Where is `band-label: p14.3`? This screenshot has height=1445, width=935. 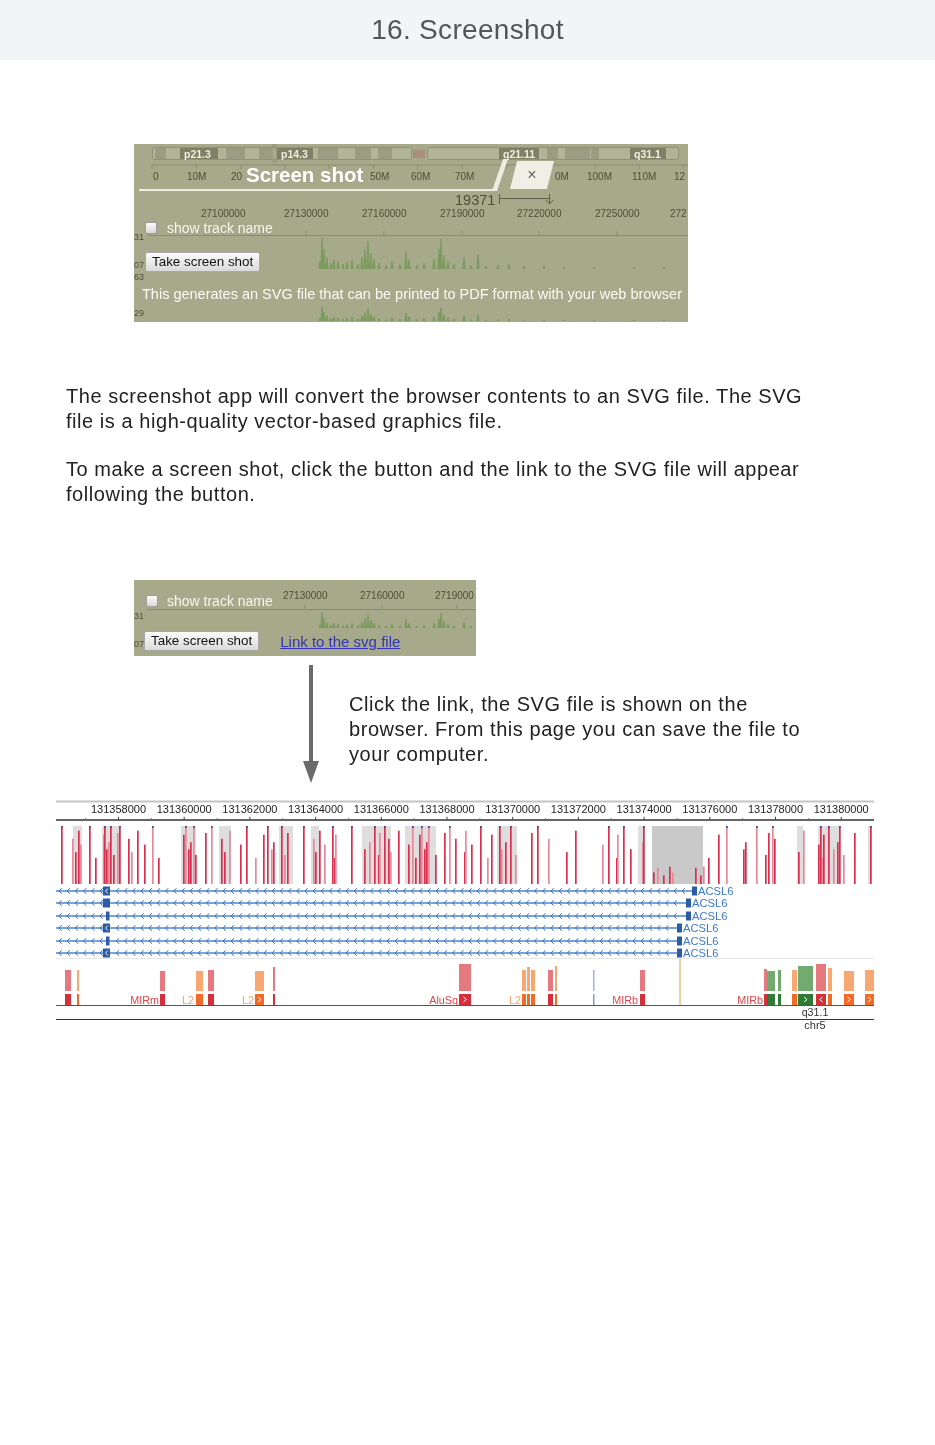
band-label: p14.3 is located at coordinates (294, 153).